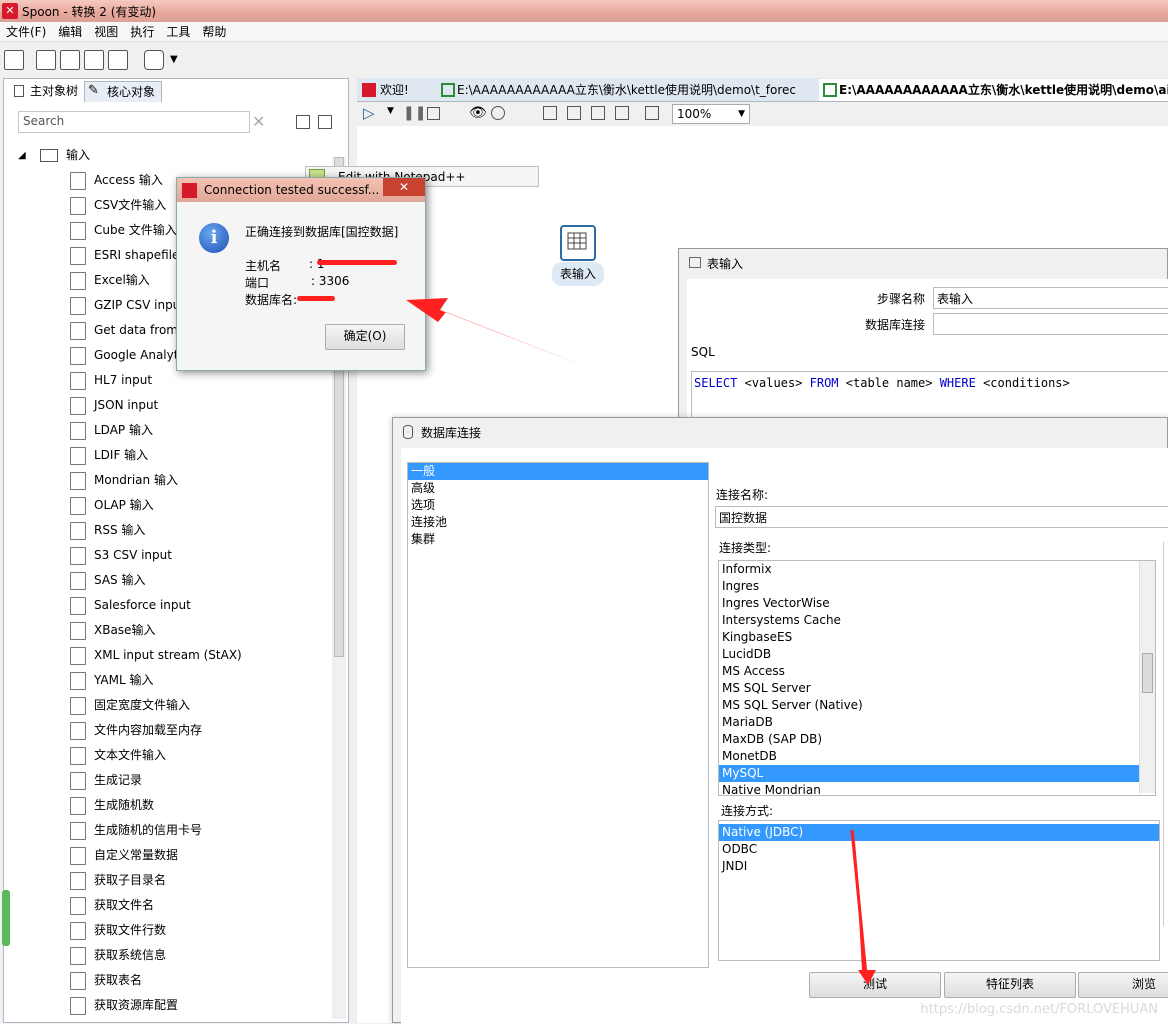 The image size is (1168, 1024). Describe the element at coordinates (1039, 1009) in the screenshot. I see `watermark: https://blog.csdn.net/FORLOVEHUAN` at that location.